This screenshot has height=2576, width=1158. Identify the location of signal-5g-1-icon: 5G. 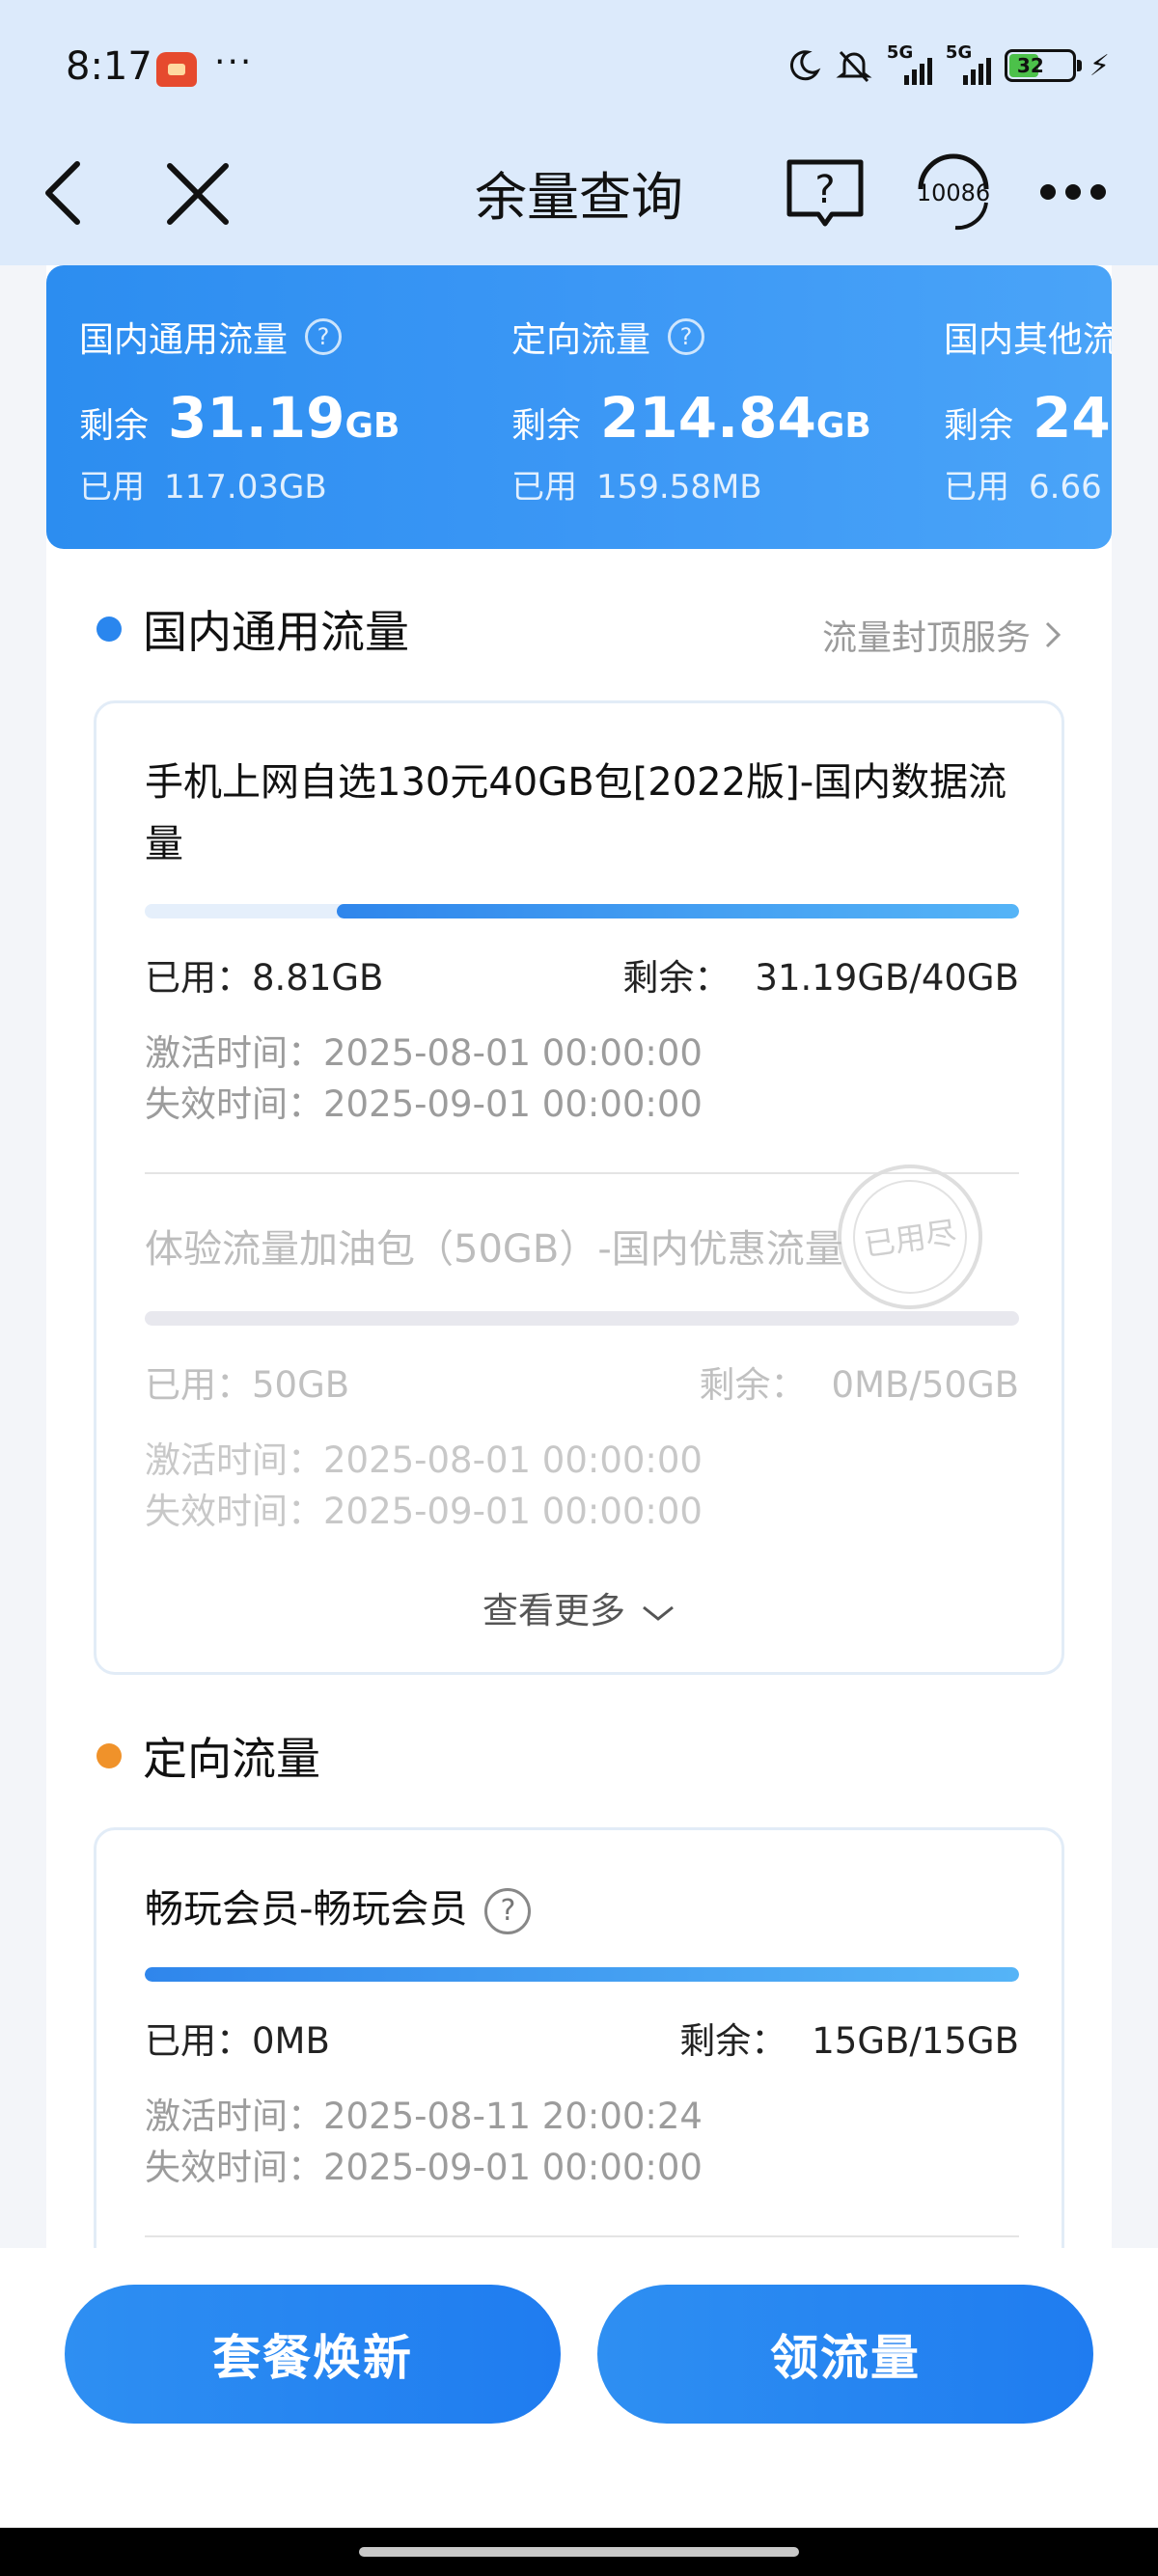
(909, 64).